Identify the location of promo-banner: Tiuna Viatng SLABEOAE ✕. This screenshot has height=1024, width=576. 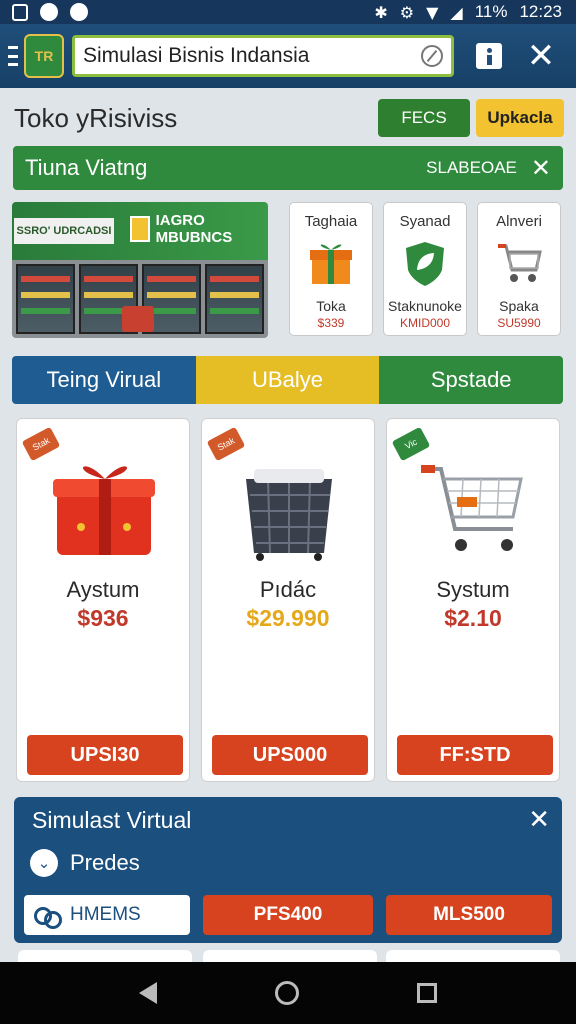
(288, 168).